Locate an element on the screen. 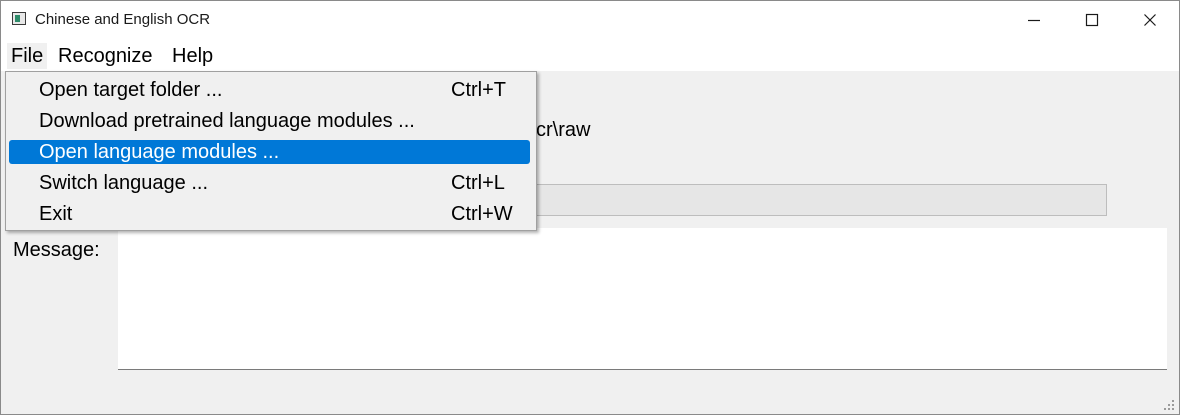 The height and width of the screenshot is (415, 1180). maximize-icon is located at coordinates (1092, 20).